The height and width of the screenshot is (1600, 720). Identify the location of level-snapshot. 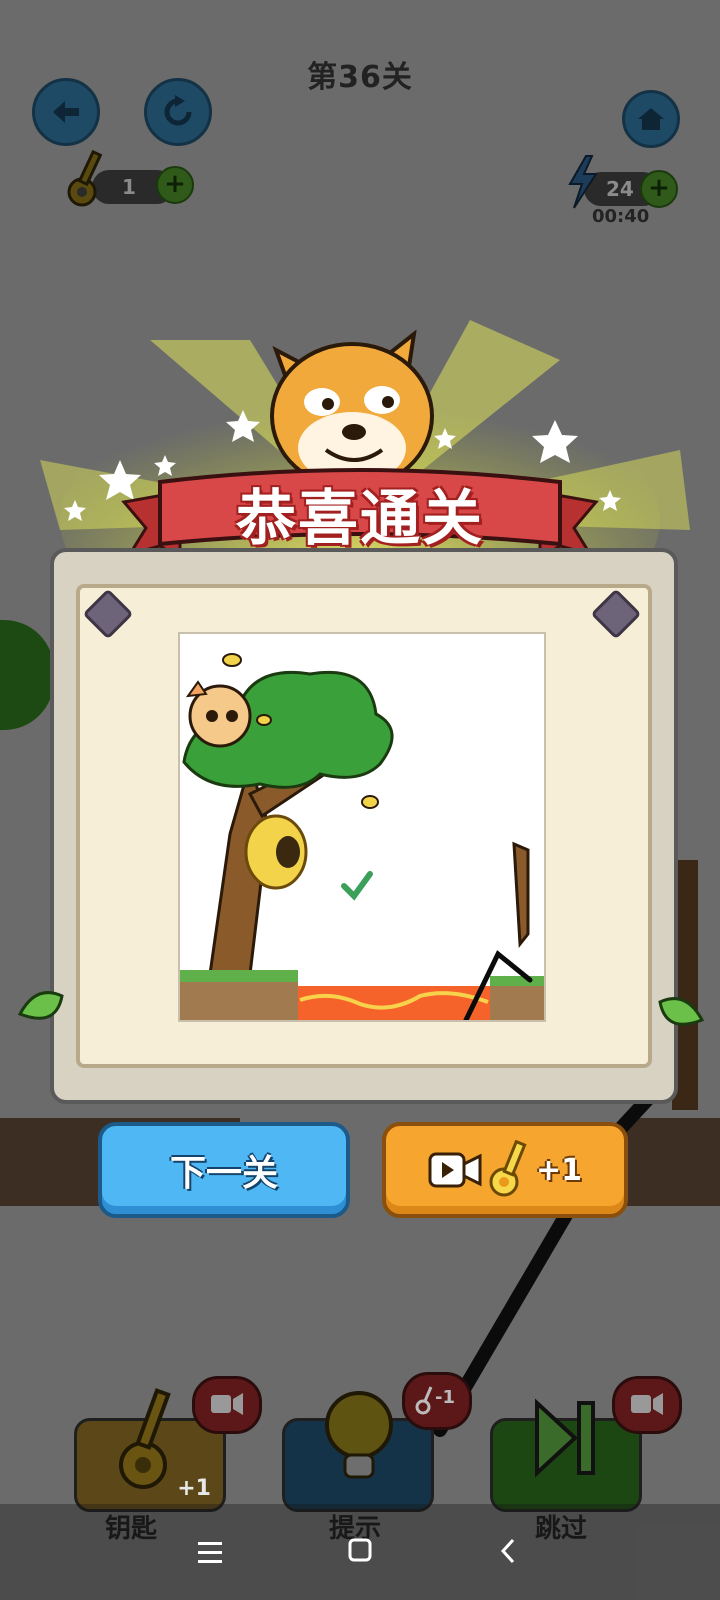
(362, 827).